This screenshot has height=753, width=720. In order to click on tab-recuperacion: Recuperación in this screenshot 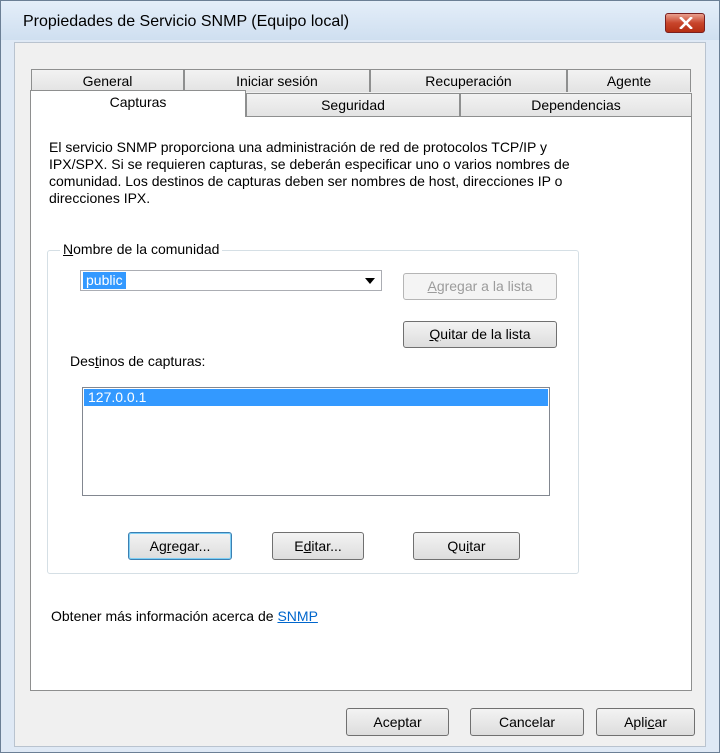, I will do `click(468, 80)`.